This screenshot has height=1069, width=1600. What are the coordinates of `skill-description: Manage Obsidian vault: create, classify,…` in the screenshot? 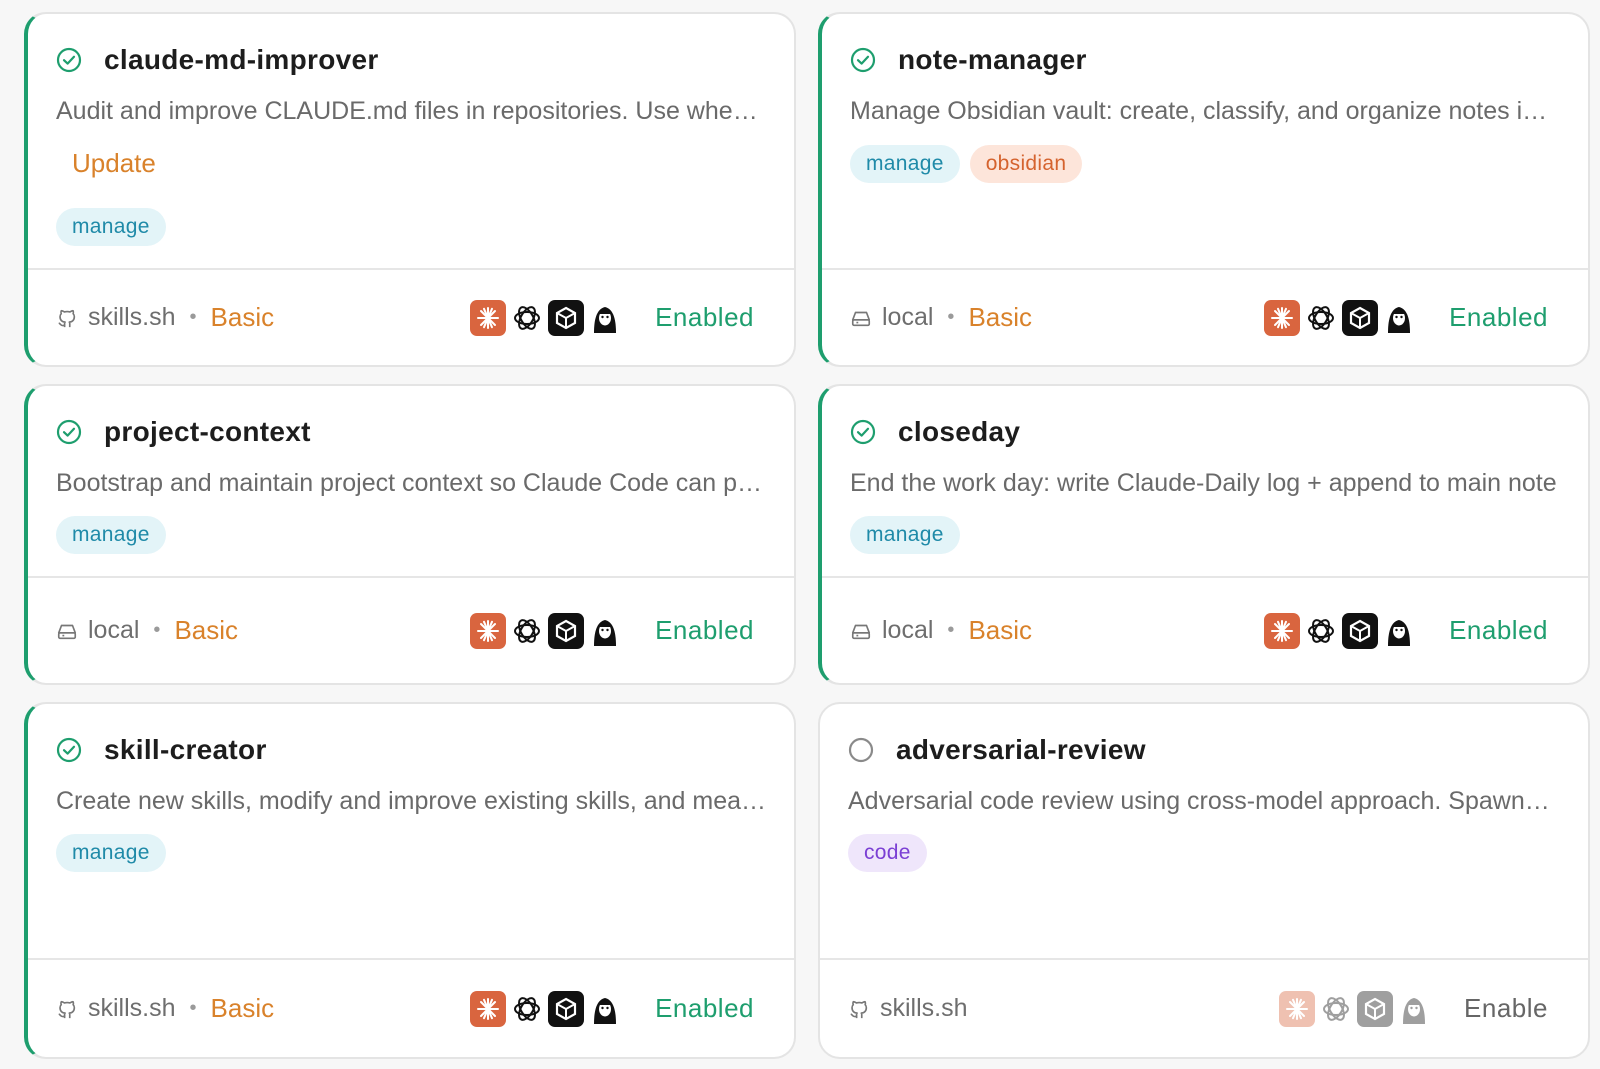 It's located at (1205, 111).